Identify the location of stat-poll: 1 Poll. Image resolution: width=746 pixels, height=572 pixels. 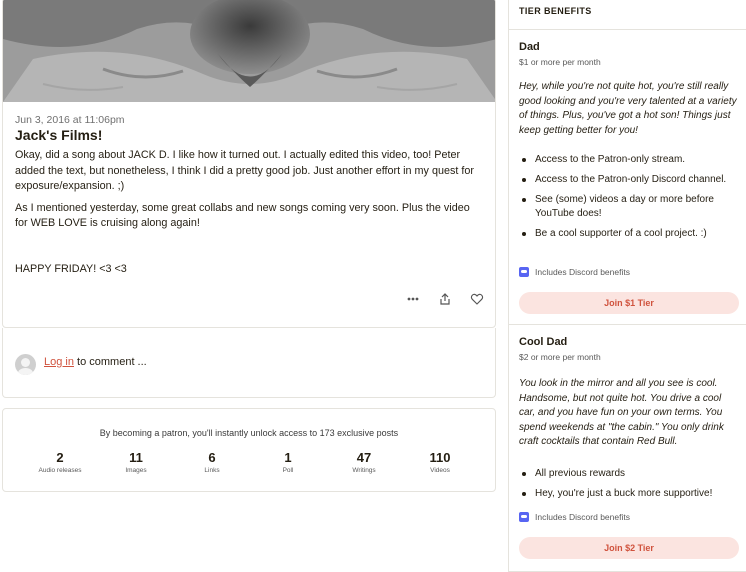
(288, 462).